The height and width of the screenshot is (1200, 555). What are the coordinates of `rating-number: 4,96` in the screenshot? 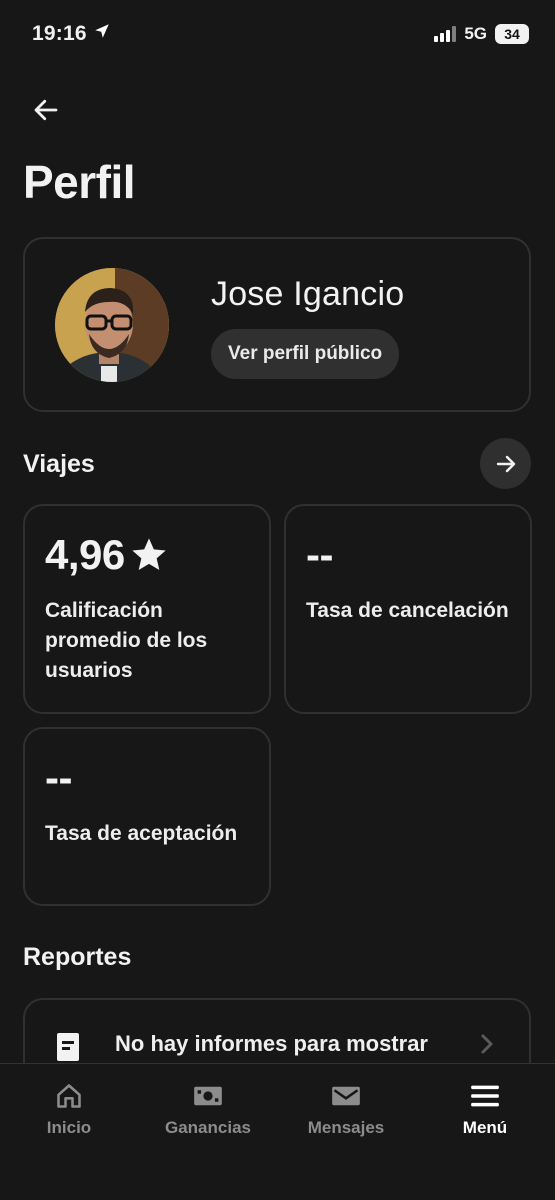 It's located at (85, 554).